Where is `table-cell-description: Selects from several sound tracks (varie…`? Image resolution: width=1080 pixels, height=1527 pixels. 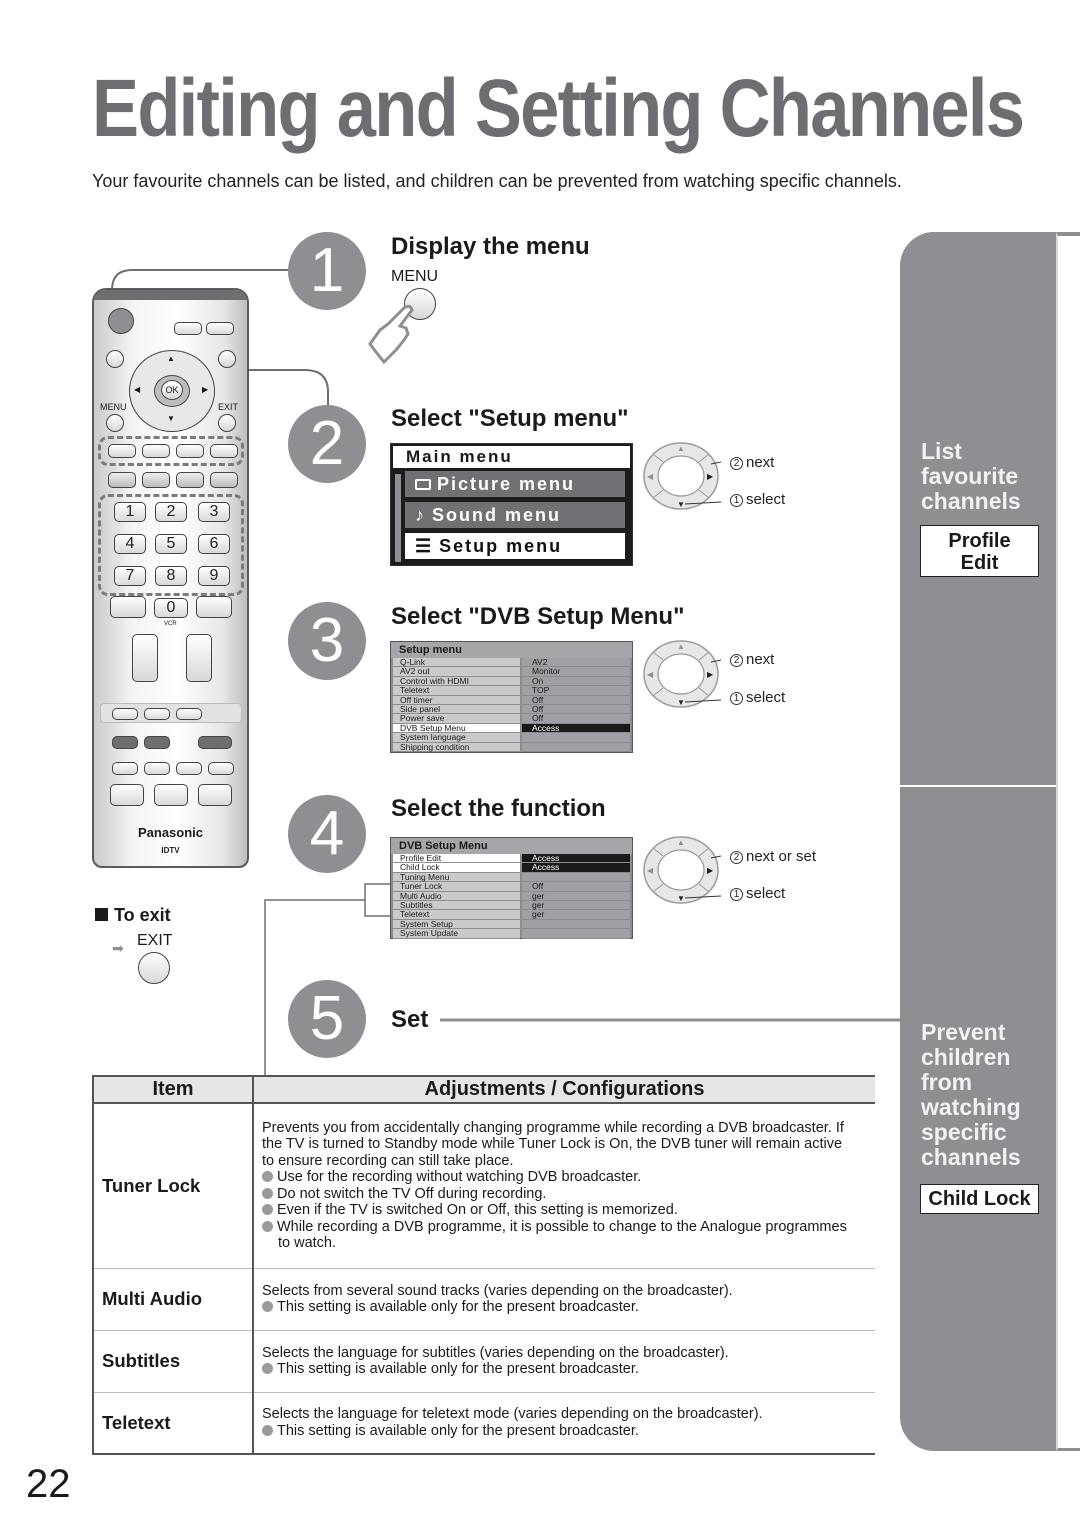 table-cell-description: Selects from several sound tracks (varie… is located at coordinates (564, 1299).